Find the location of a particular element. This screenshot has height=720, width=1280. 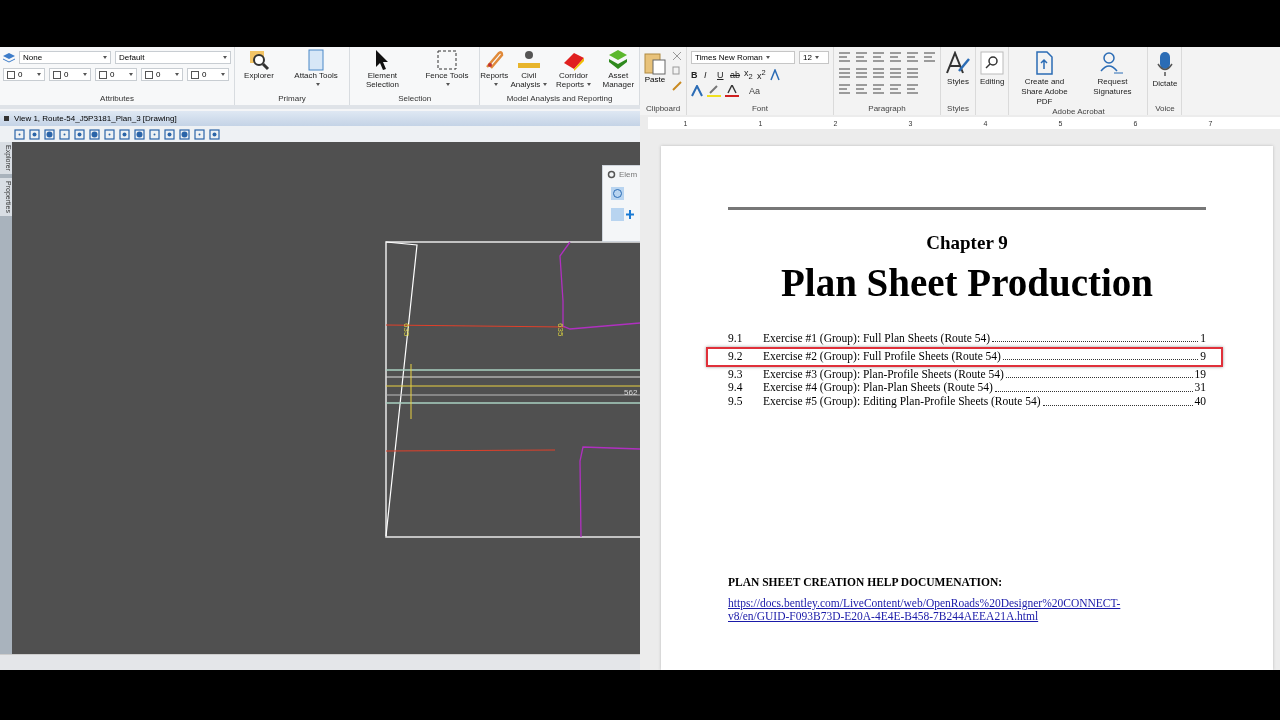

ribbon-button: Styles is located at coordinates (958, 69).